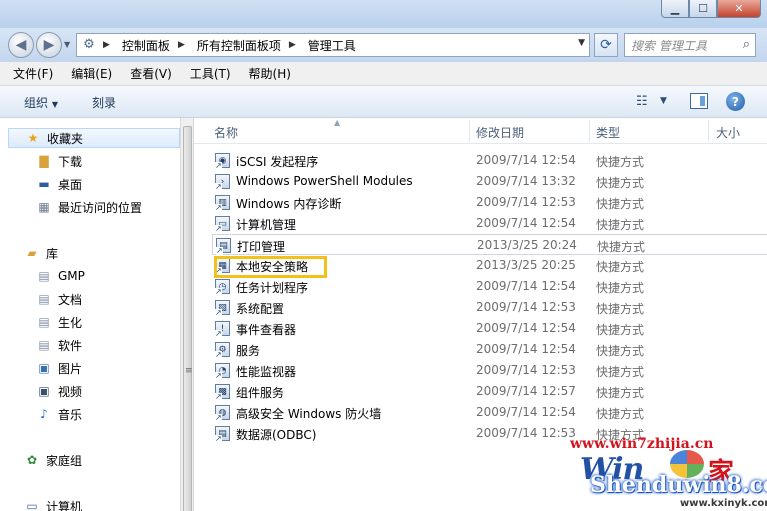  Describe the element at coordinates (735, 101) in the screenshot. I see `help-button: ?` at that location.